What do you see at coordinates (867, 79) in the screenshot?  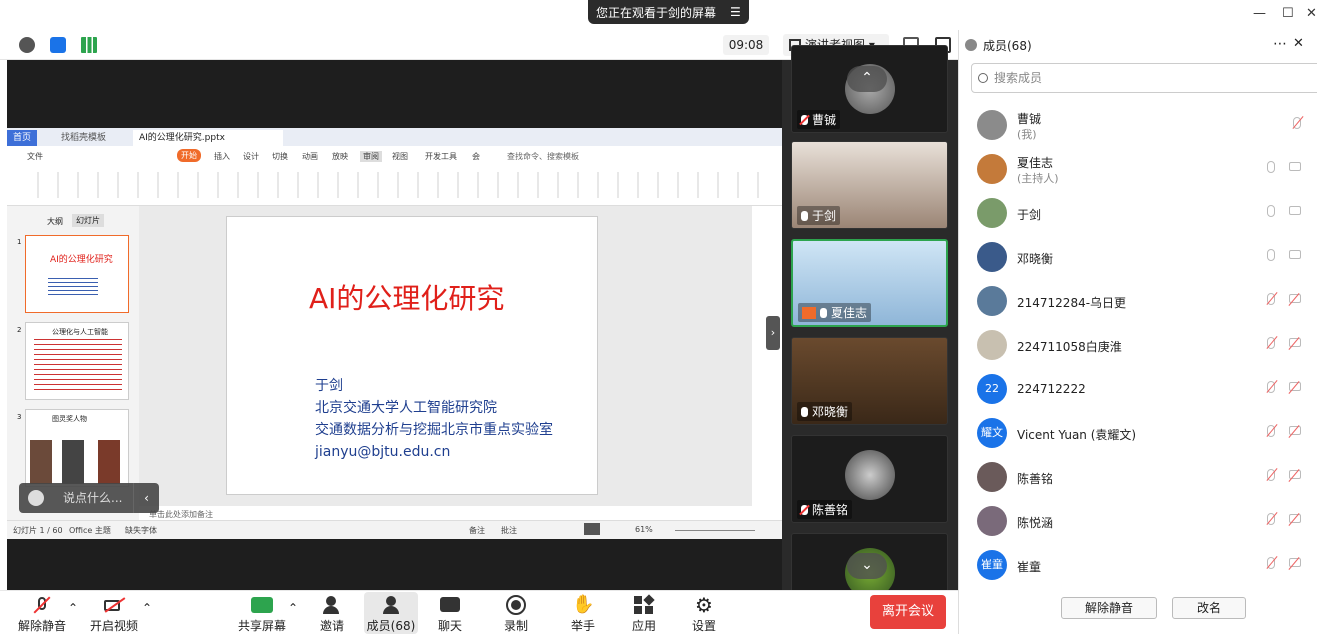 I see `scroll-up-icon: ⌃` at bounding box center [867, 79].